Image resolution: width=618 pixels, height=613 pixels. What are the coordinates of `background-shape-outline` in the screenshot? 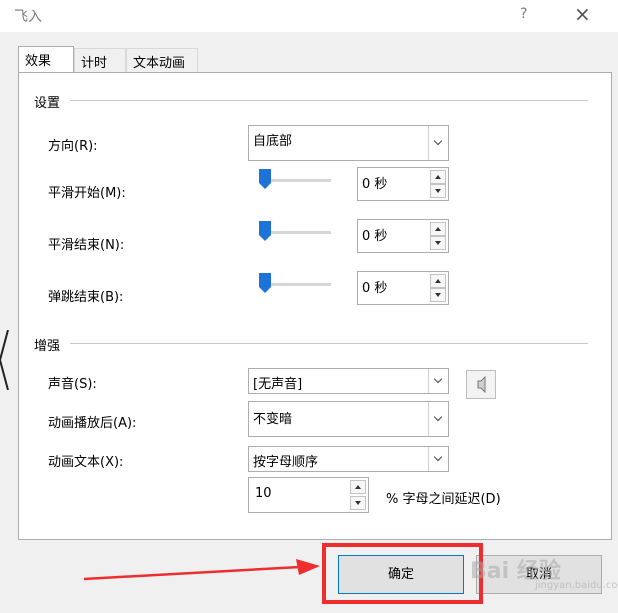 It's located at (4, 360).